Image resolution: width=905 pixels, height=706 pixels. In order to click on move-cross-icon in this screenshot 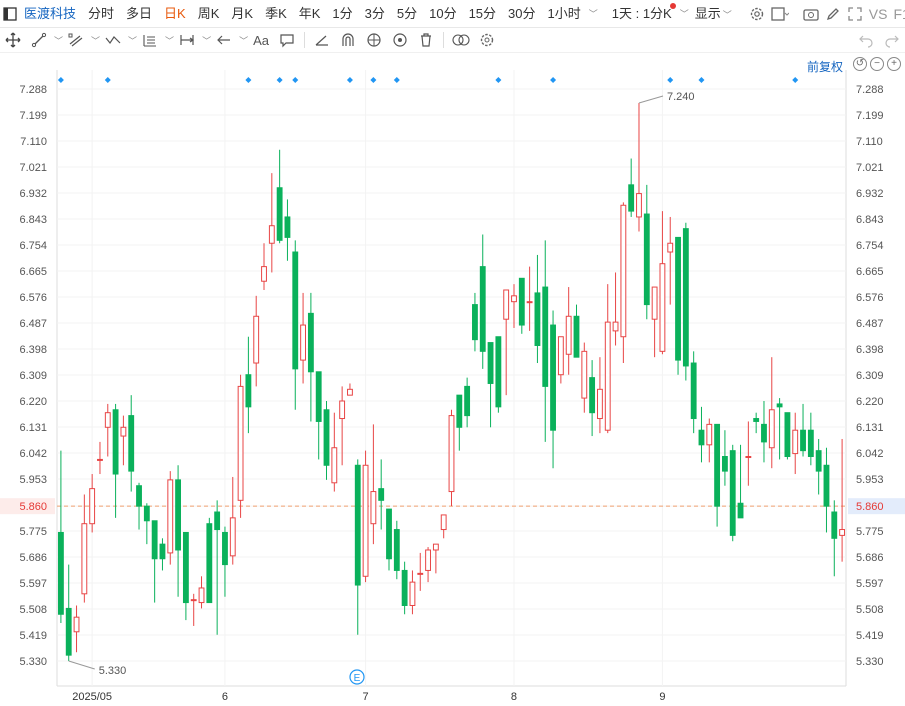, I will do `click(13, 40)`.